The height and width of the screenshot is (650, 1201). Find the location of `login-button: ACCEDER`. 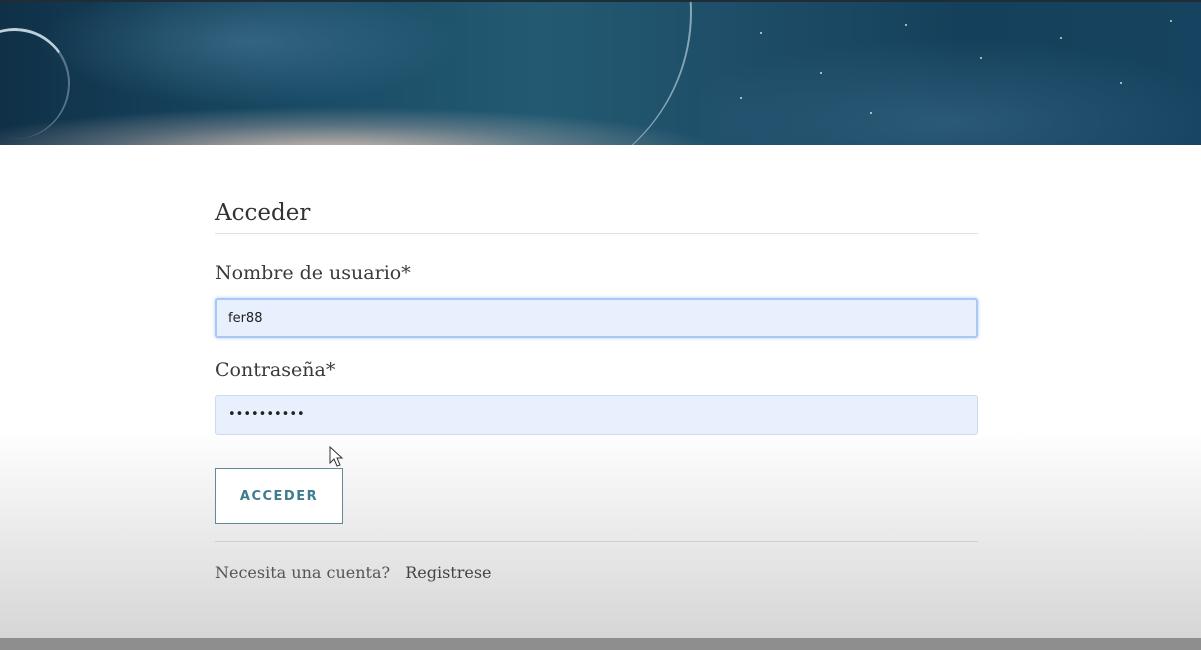

login-button: ACCEDER is located at coordinates (279, 496).